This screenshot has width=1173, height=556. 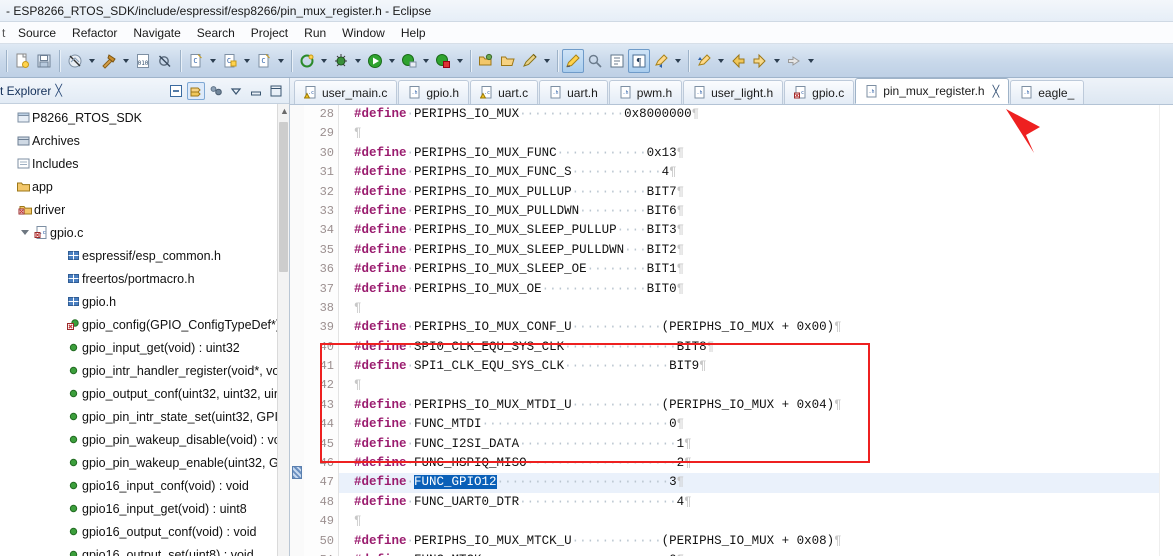 I want to click on next-annotation-icon, so click(x=704, y=61).